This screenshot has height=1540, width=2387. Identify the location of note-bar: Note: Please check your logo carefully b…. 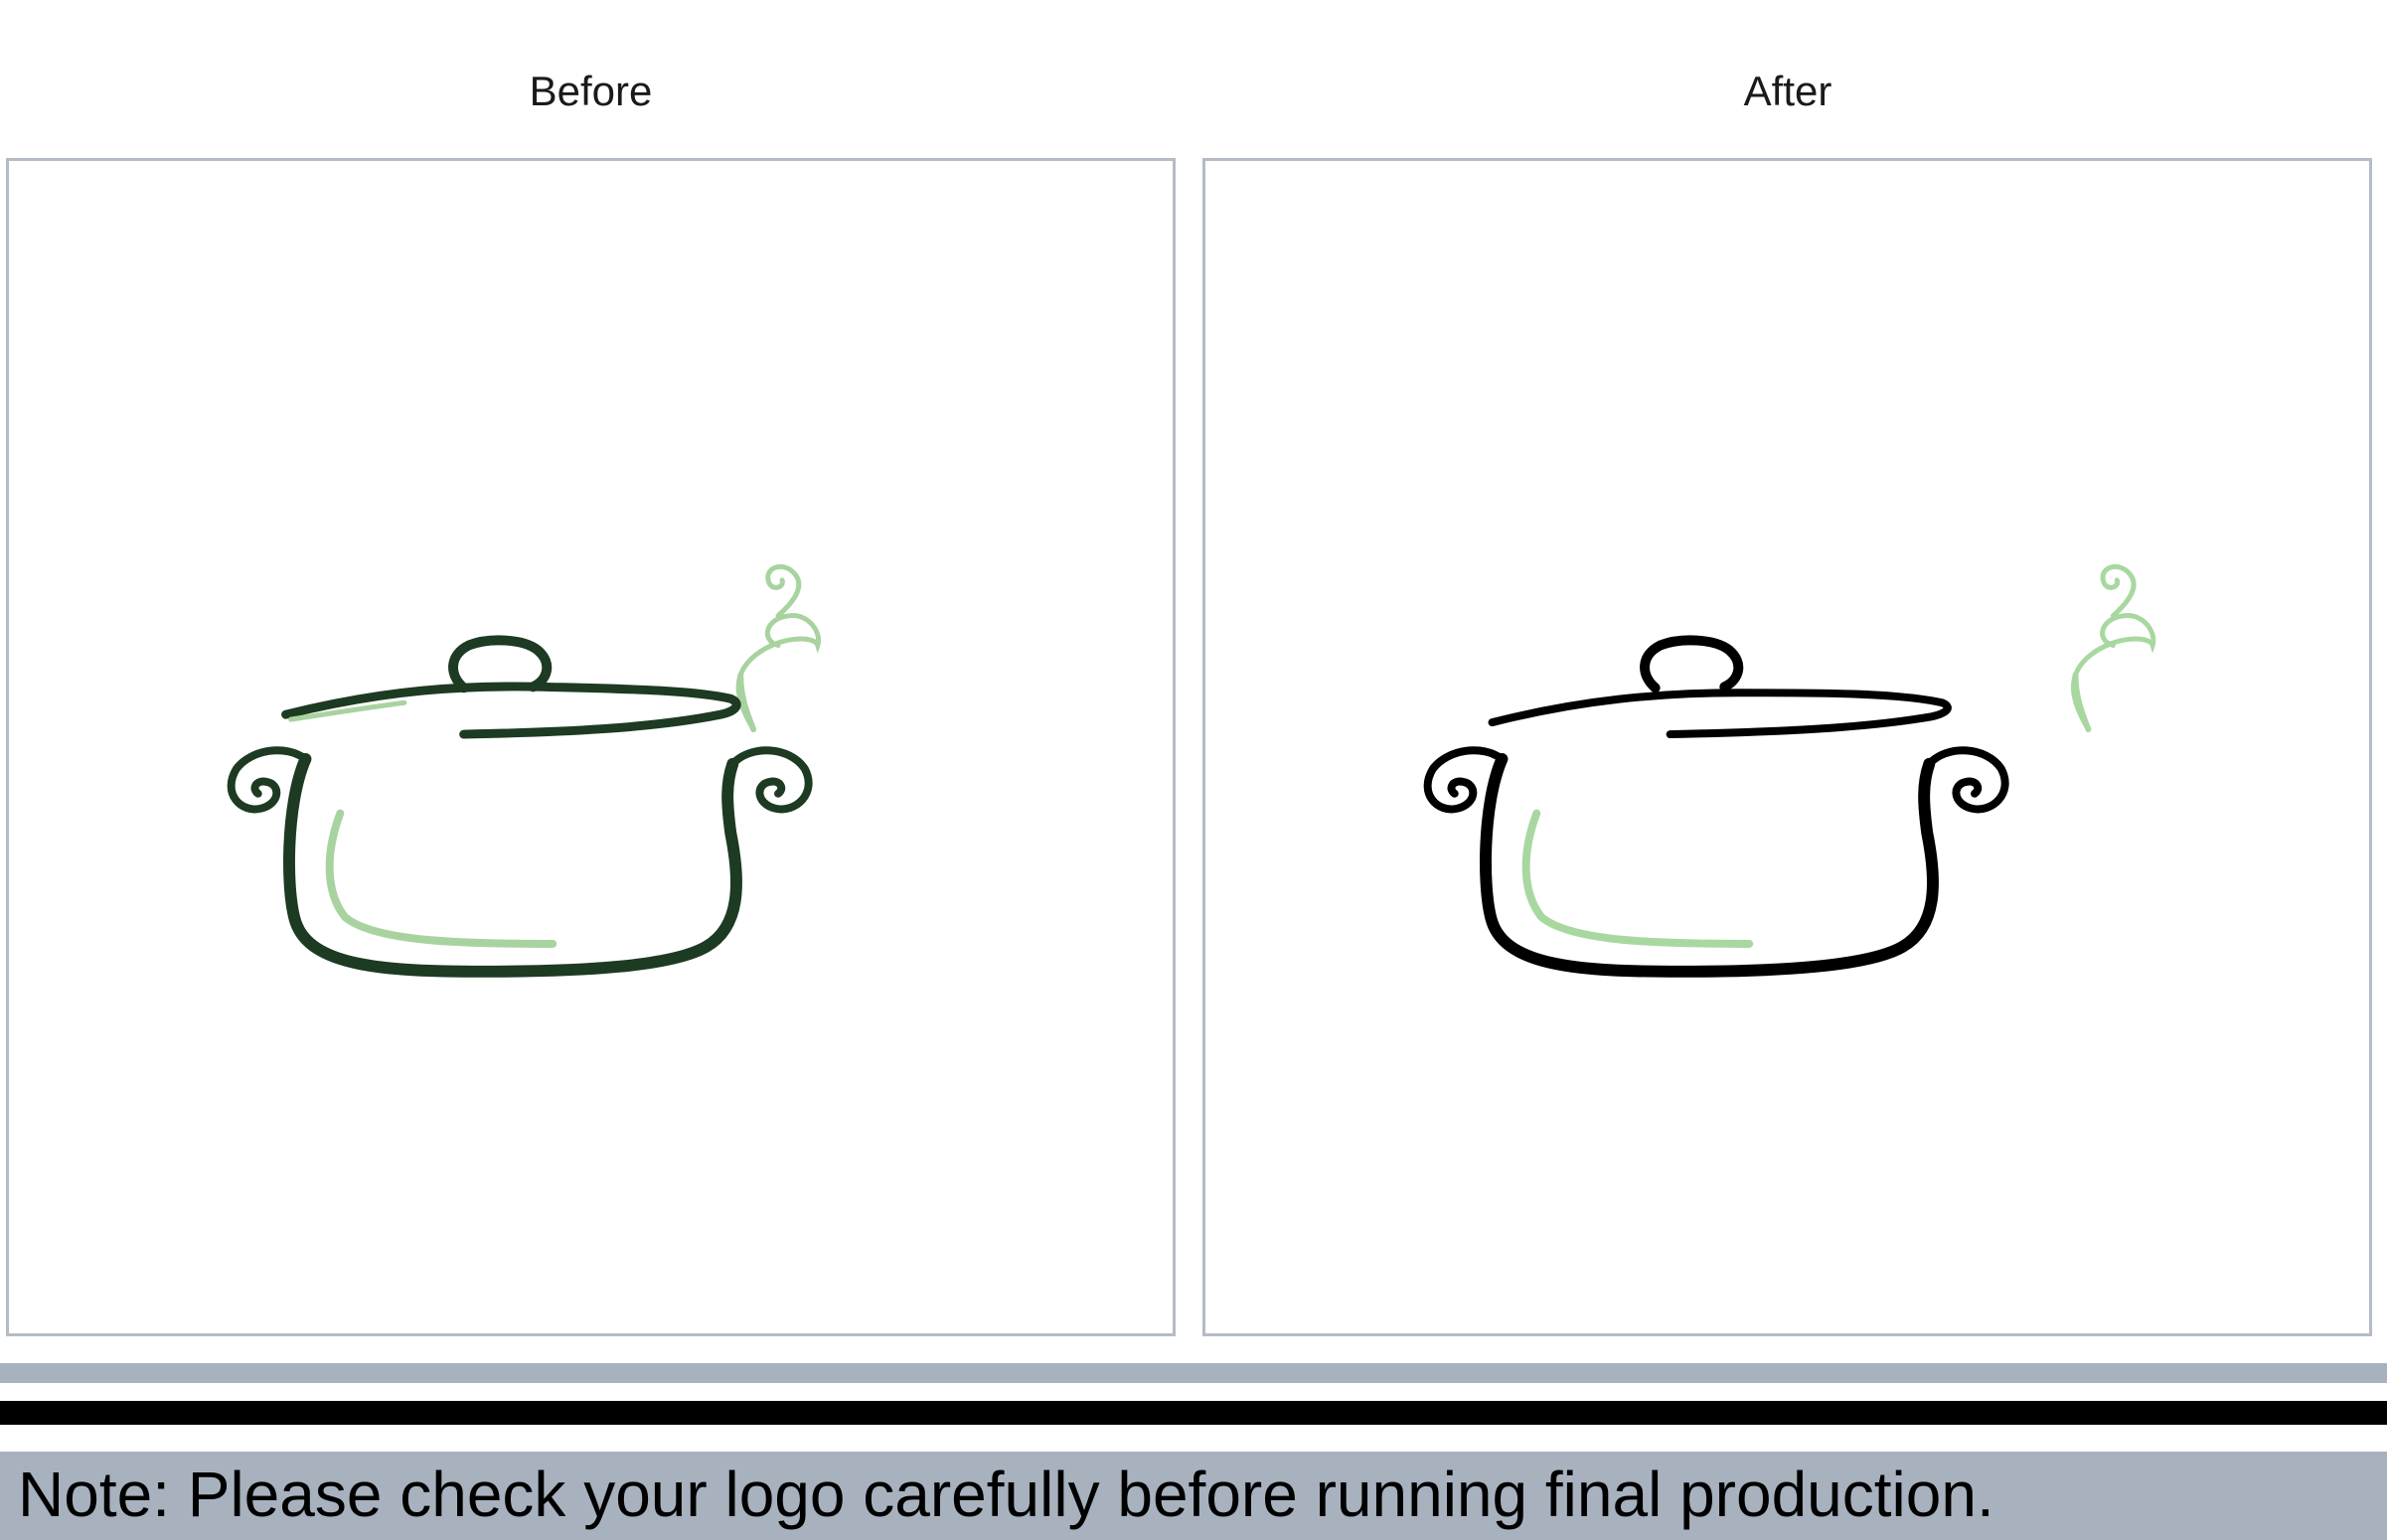
(1193, 1496).